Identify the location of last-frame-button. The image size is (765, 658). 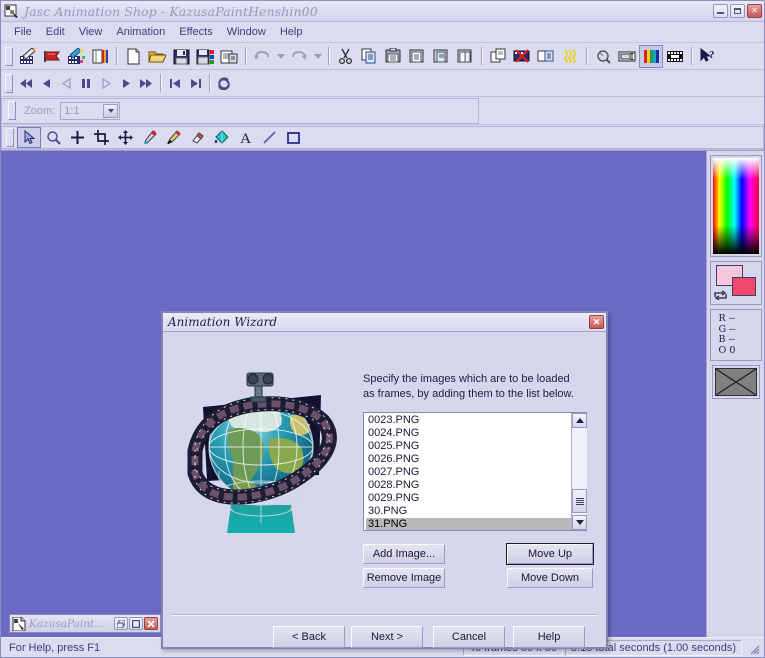
(146, 83).